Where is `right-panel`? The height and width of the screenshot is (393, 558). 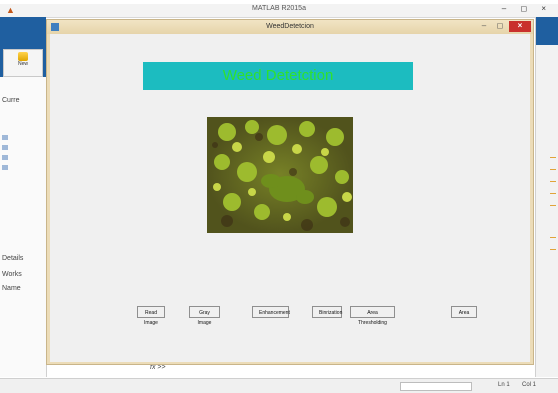
right-panel is located at coordinates (546, 197).